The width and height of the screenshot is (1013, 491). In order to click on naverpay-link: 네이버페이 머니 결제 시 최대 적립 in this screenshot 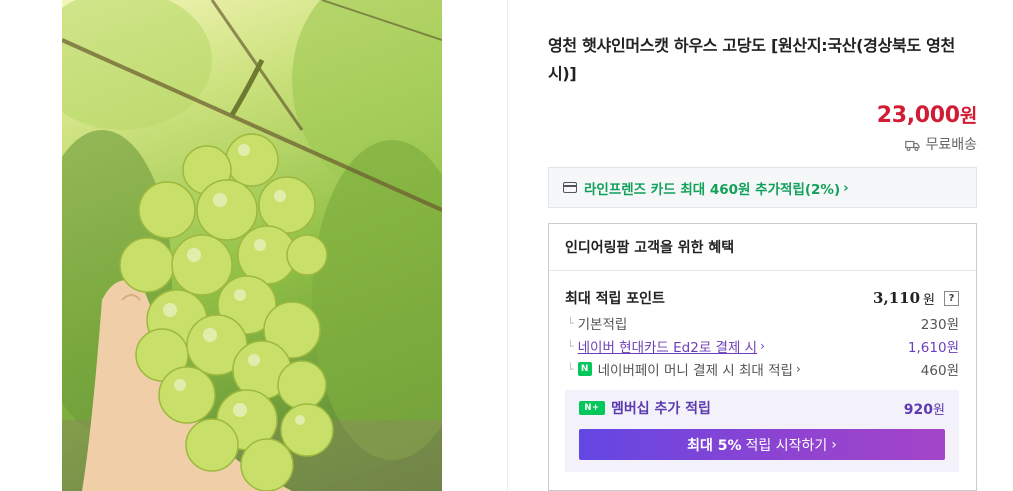, I will do `click(695, 369)`.